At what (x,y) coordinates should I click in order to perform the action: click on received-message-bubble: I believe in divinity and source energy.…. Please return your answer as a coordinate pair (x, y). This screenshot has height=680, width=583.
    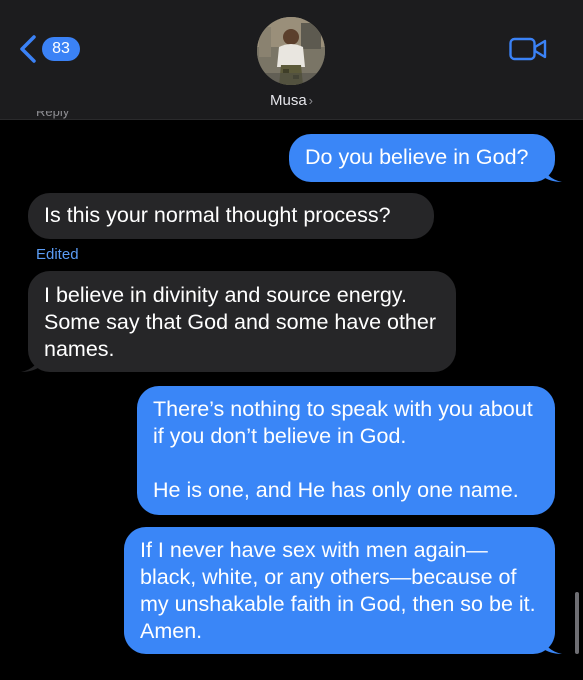
    Looking at the image, I should click on (238, 321).